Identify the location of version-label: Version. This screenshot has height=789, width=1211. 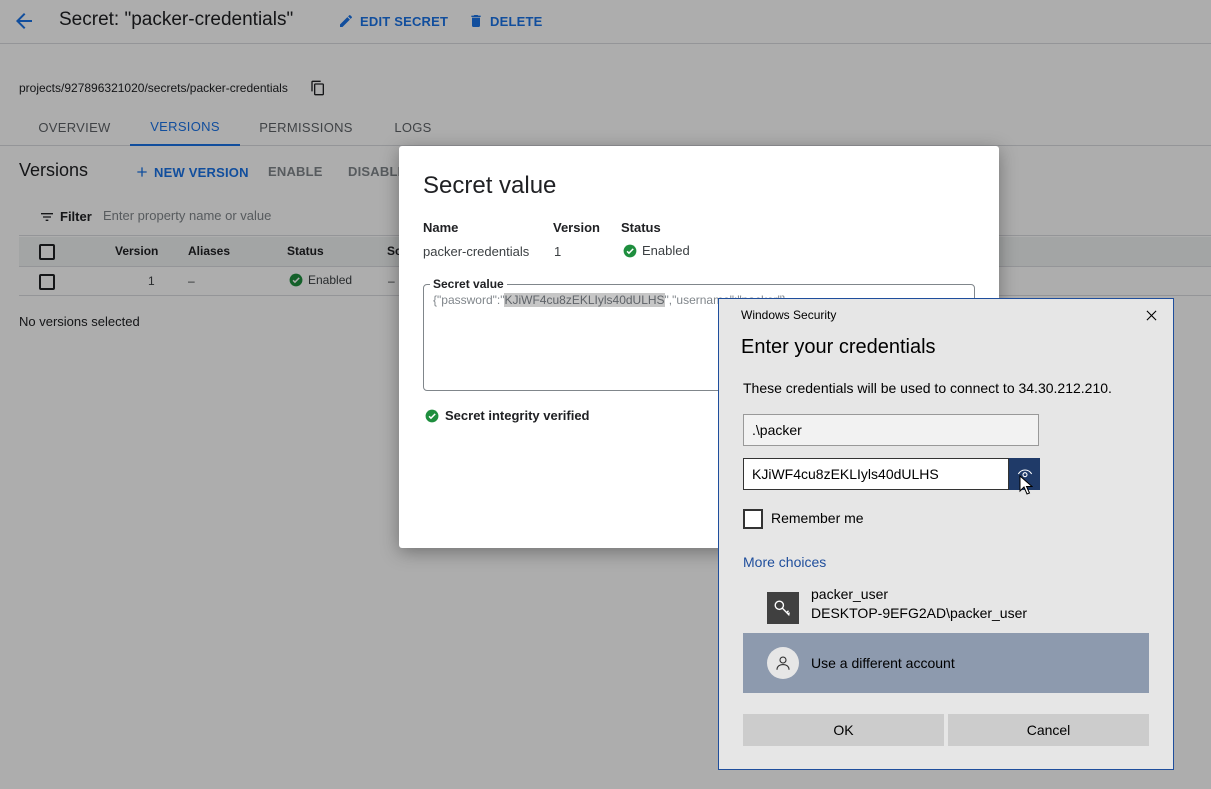
(576, 227).